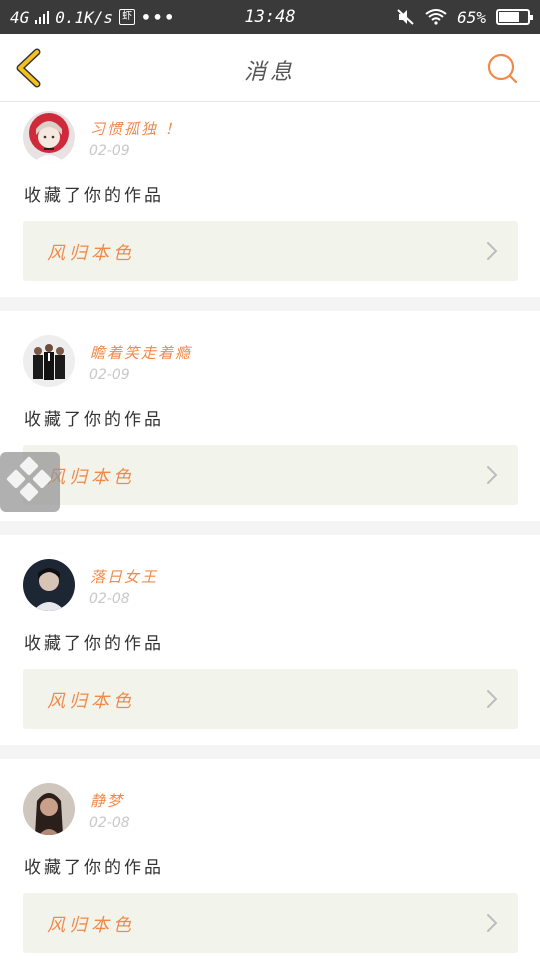 Image resolution: width=540 pixels, height=960 pixels. Describe the element at coordinates (141, 352) in the screenshot. I see `username: 瞻着笑走着瘾` at that location.